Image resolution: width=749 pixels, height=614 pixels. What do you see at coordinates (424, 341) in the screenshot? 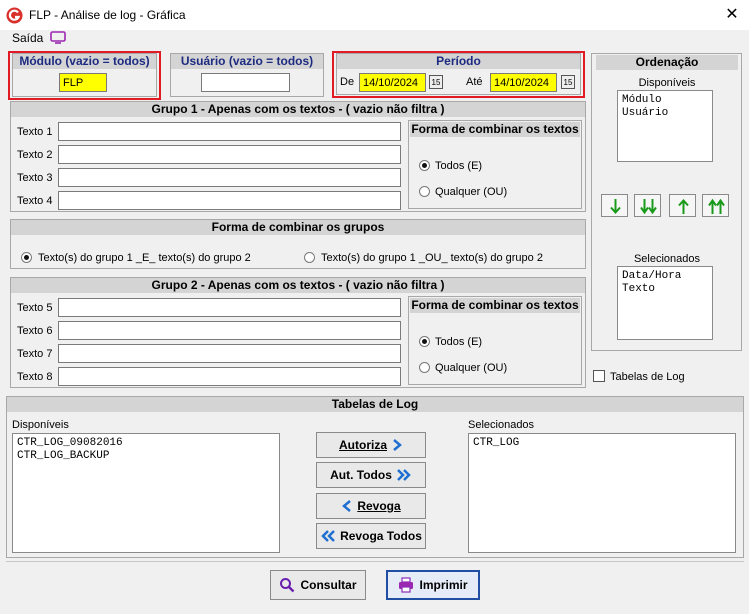
I see `grupo2-todos-radio` at bounding box center [424, 341].